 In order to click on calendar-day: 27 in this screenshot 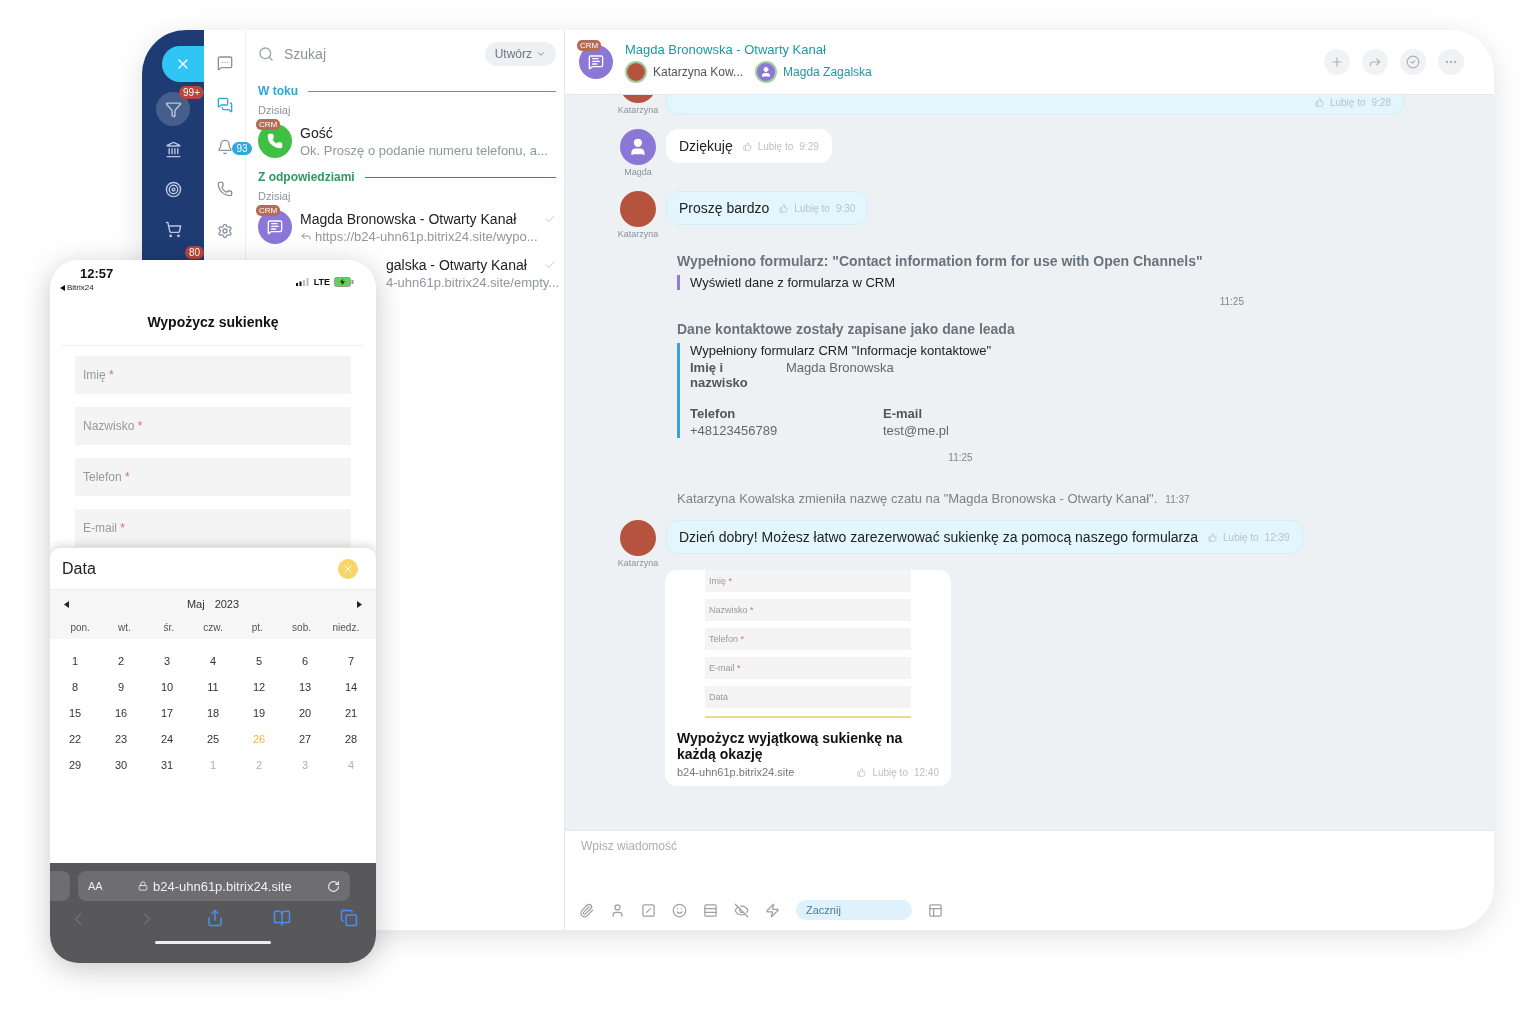, I will do `click(305, 739)`.